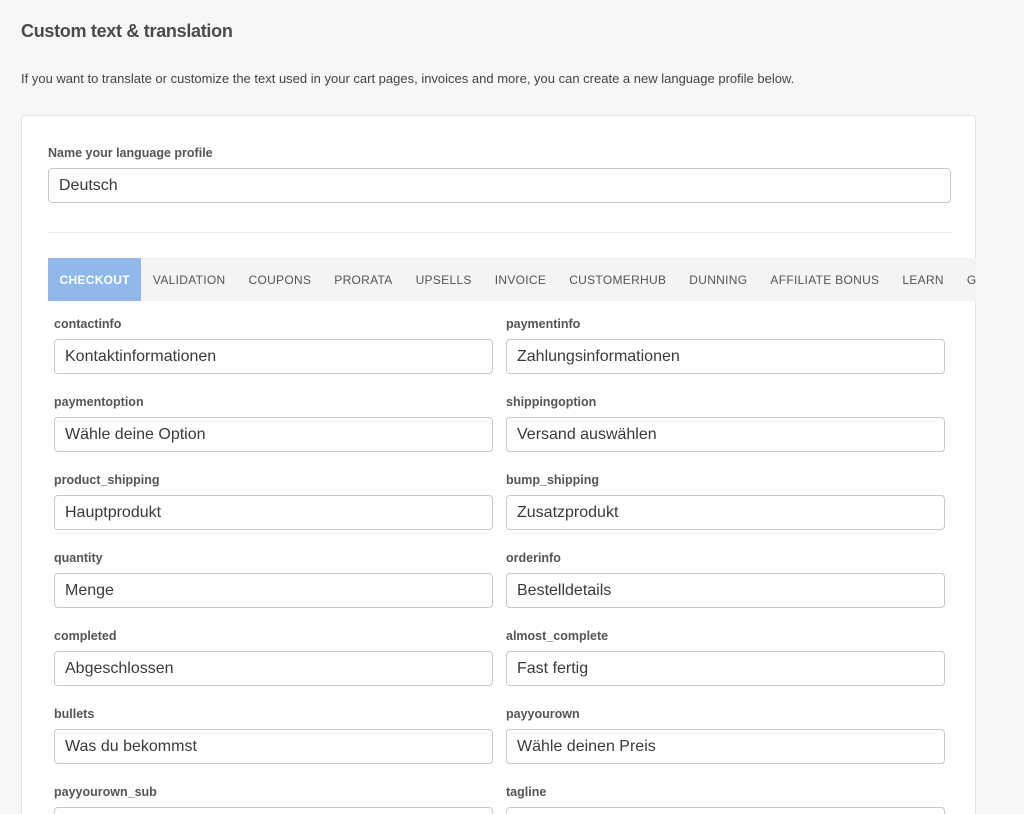 The image size is (1024, 814). What do you see at coordinates (520, 279) in the screenshot?
I see `tab-invoice: INVOICE` at bounding box center [520, 279].